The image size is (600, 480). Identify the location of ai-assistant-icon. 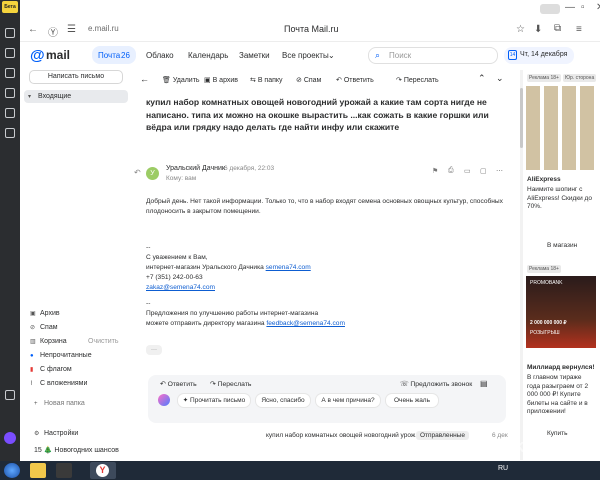
(164, 400).